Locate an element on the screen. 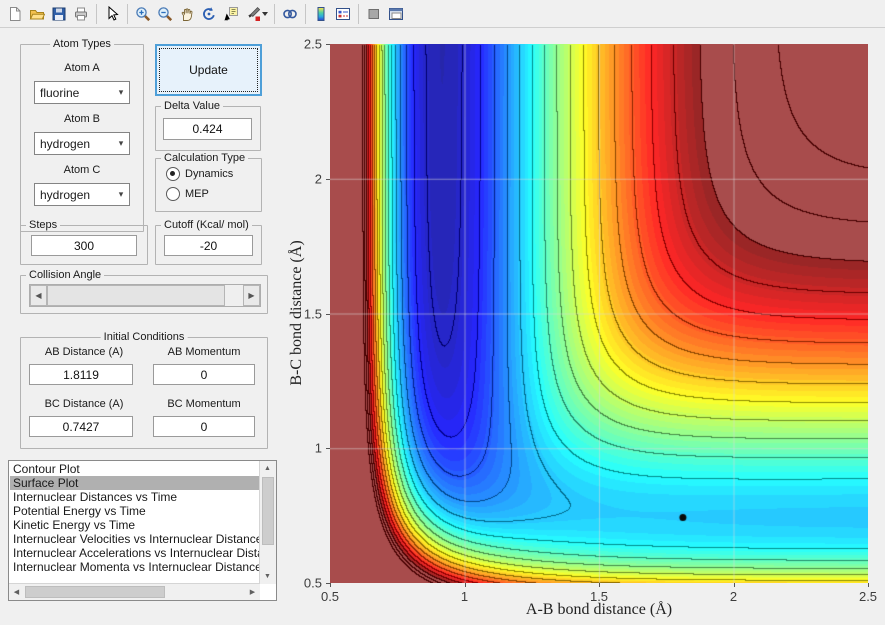 The image size is (885, 625). atom-a-label: Atom A is located at coordinates (82, 68).